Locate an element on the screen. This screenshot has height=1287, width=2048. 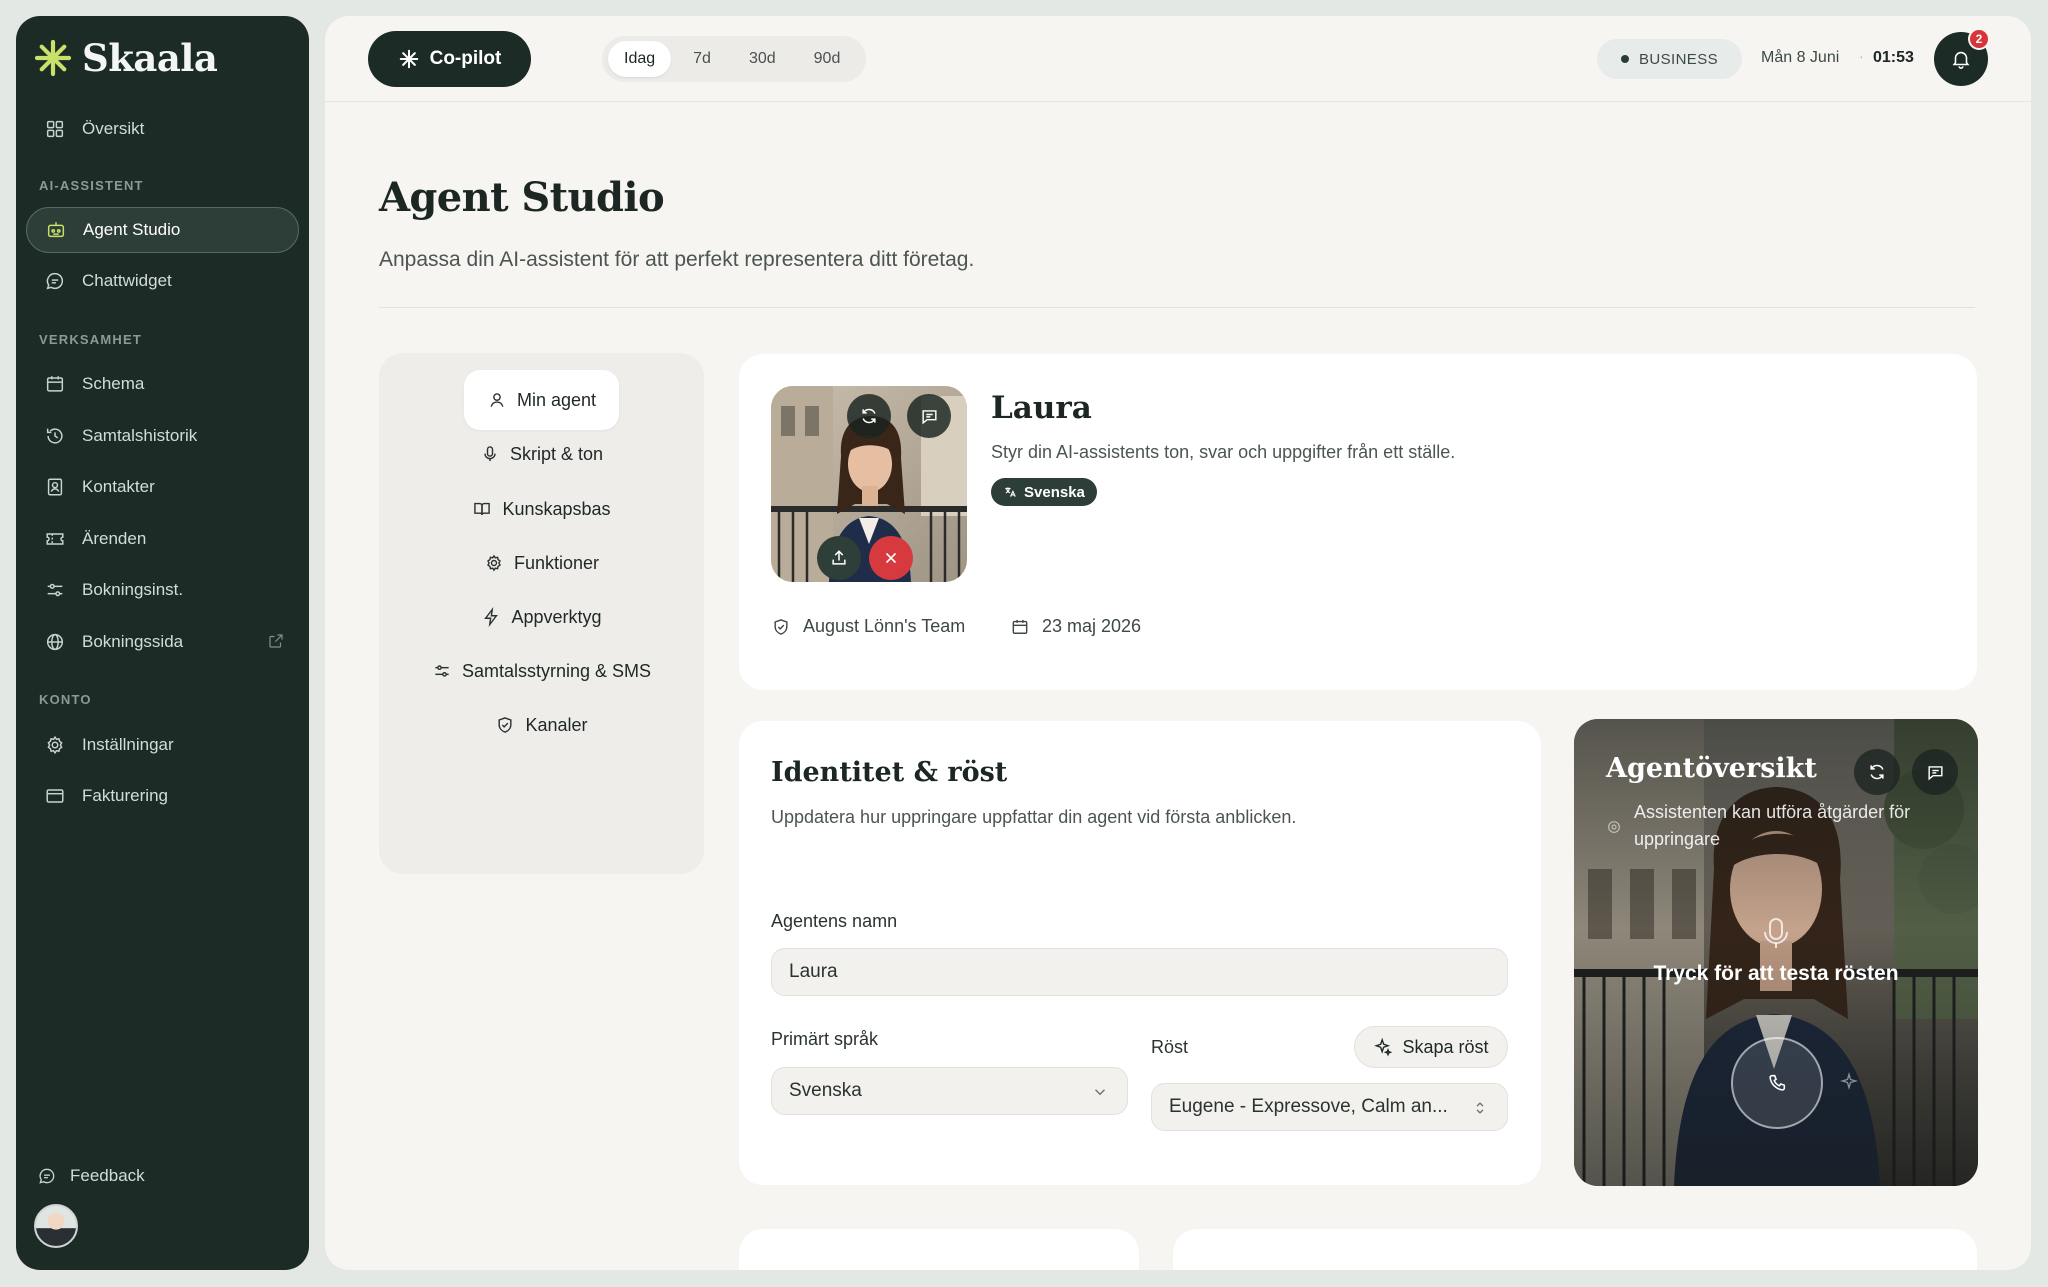
sidebar-item-billing: Fakturering is located at coordinates (162, 796).